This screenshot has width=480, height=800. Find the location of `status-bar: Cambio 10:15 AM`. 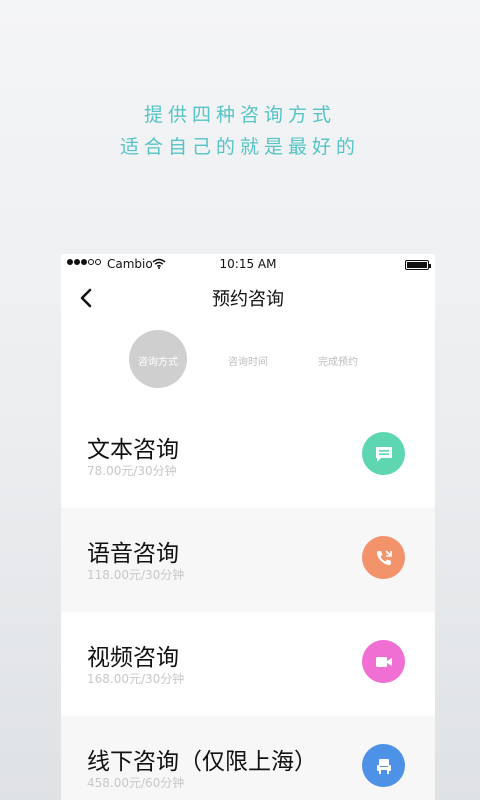

status-bar: Cambio 10:15 AM is located at coordinates (248, 265).